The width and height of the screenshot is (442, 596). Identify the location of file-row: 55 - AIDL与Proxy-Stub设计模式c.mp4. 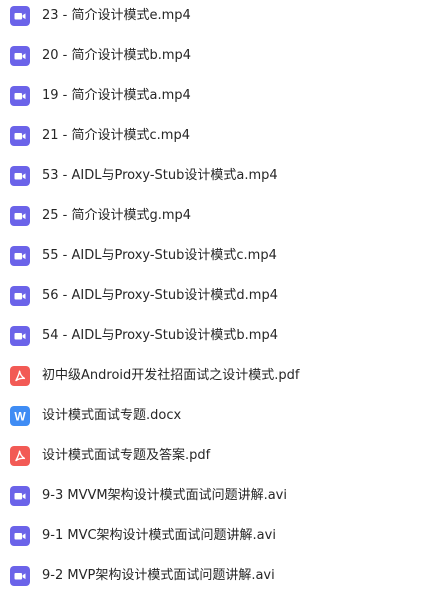
(221, 256).